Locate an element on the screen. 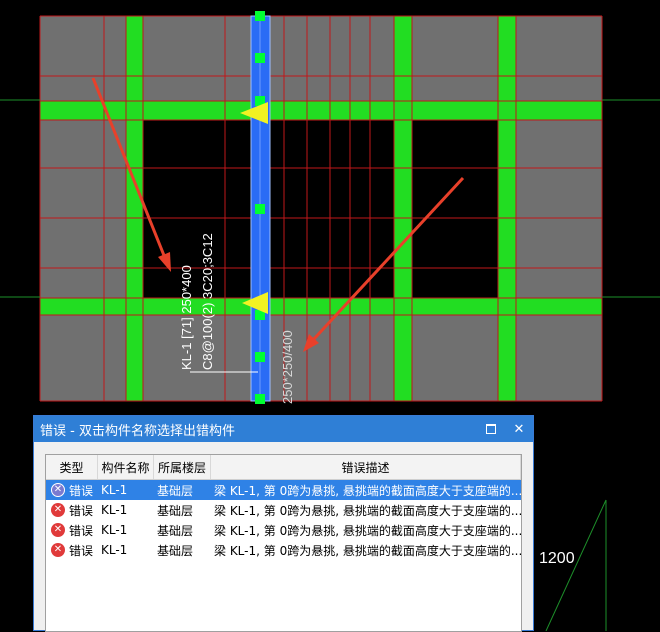 Image resolution: width=660 pixels, height=632 pixels. column-header-name: 构件名称 is located at coordinates (126, 467).